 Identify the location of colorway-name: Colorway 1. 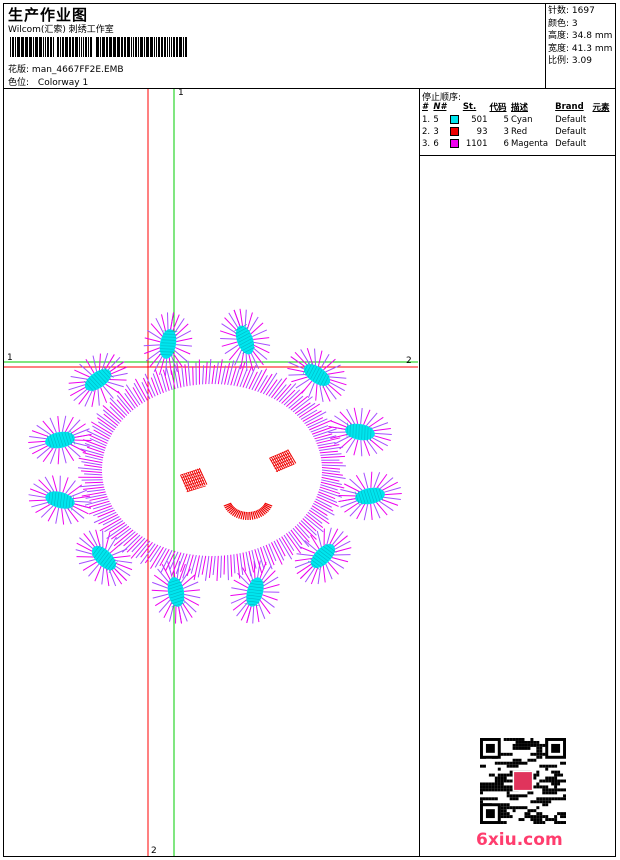
(63, 83).